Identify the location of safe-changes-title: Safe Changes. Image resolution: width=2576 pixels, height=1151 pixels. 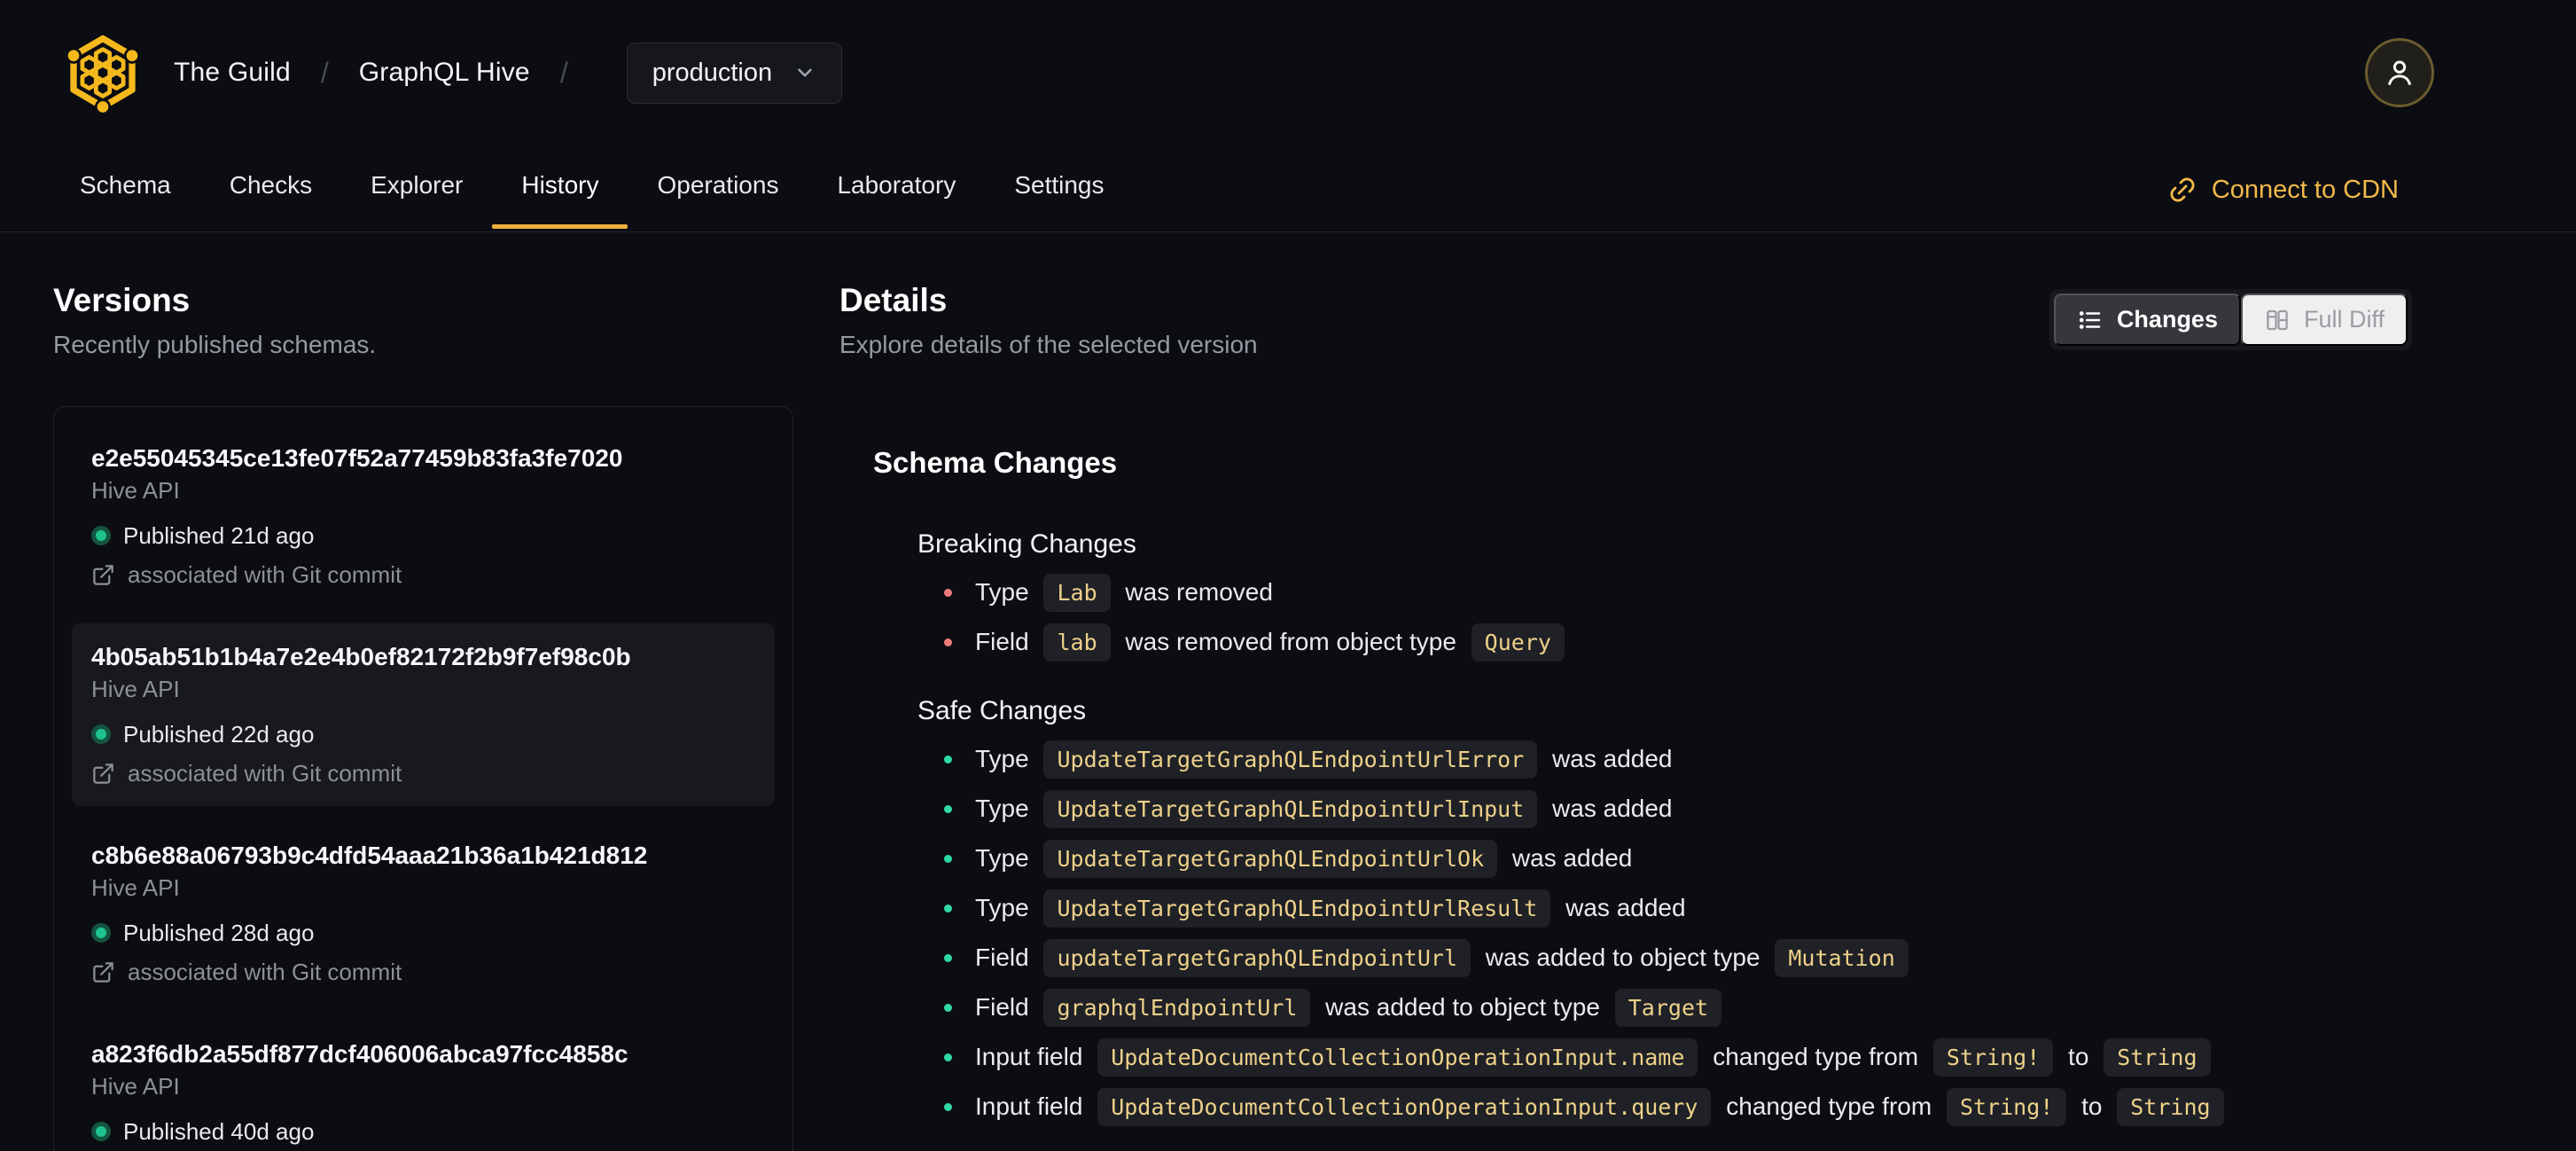
(1002, 710).